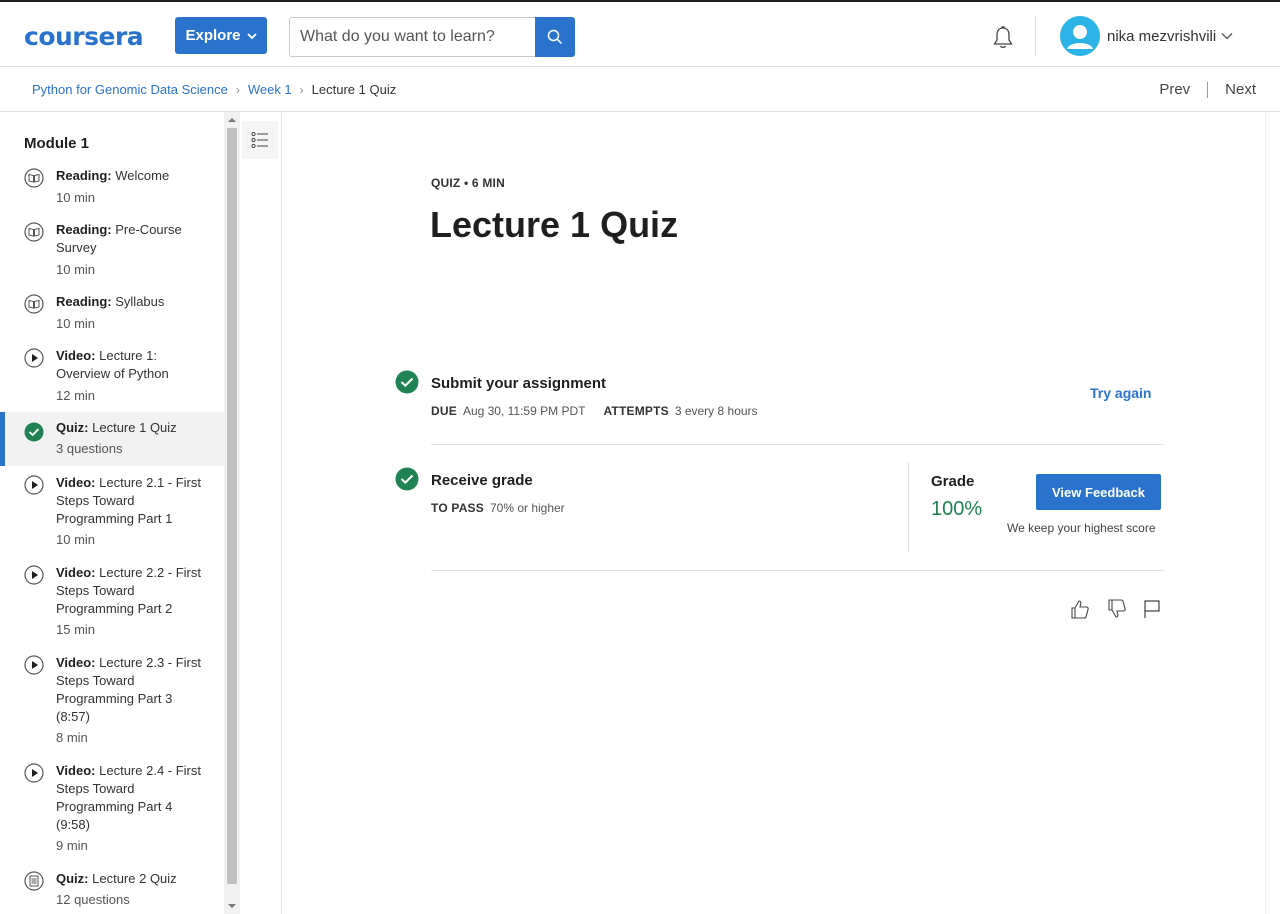 The width and height of the screenshot is (1280, 914). I want to click on item-duration: 12 min, so click(76, 395).